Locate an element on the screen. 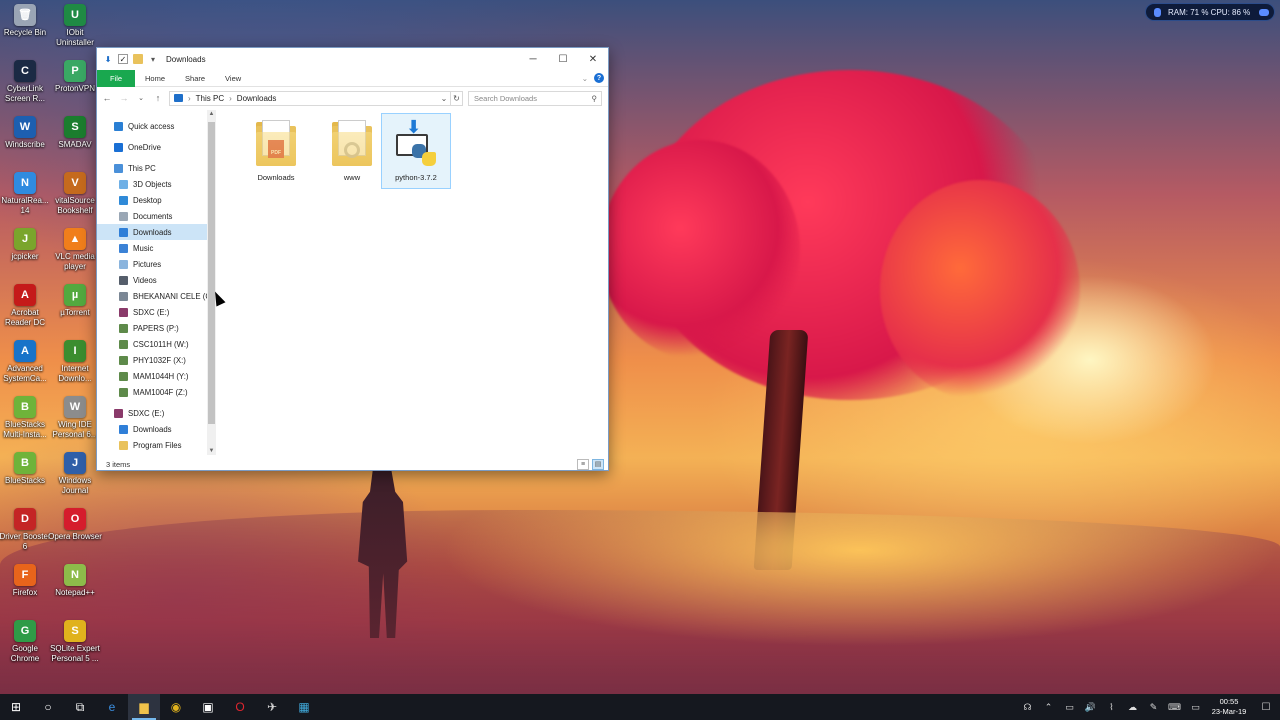  notification-center-icon: ☐ is located at coordinates (1266, 707).